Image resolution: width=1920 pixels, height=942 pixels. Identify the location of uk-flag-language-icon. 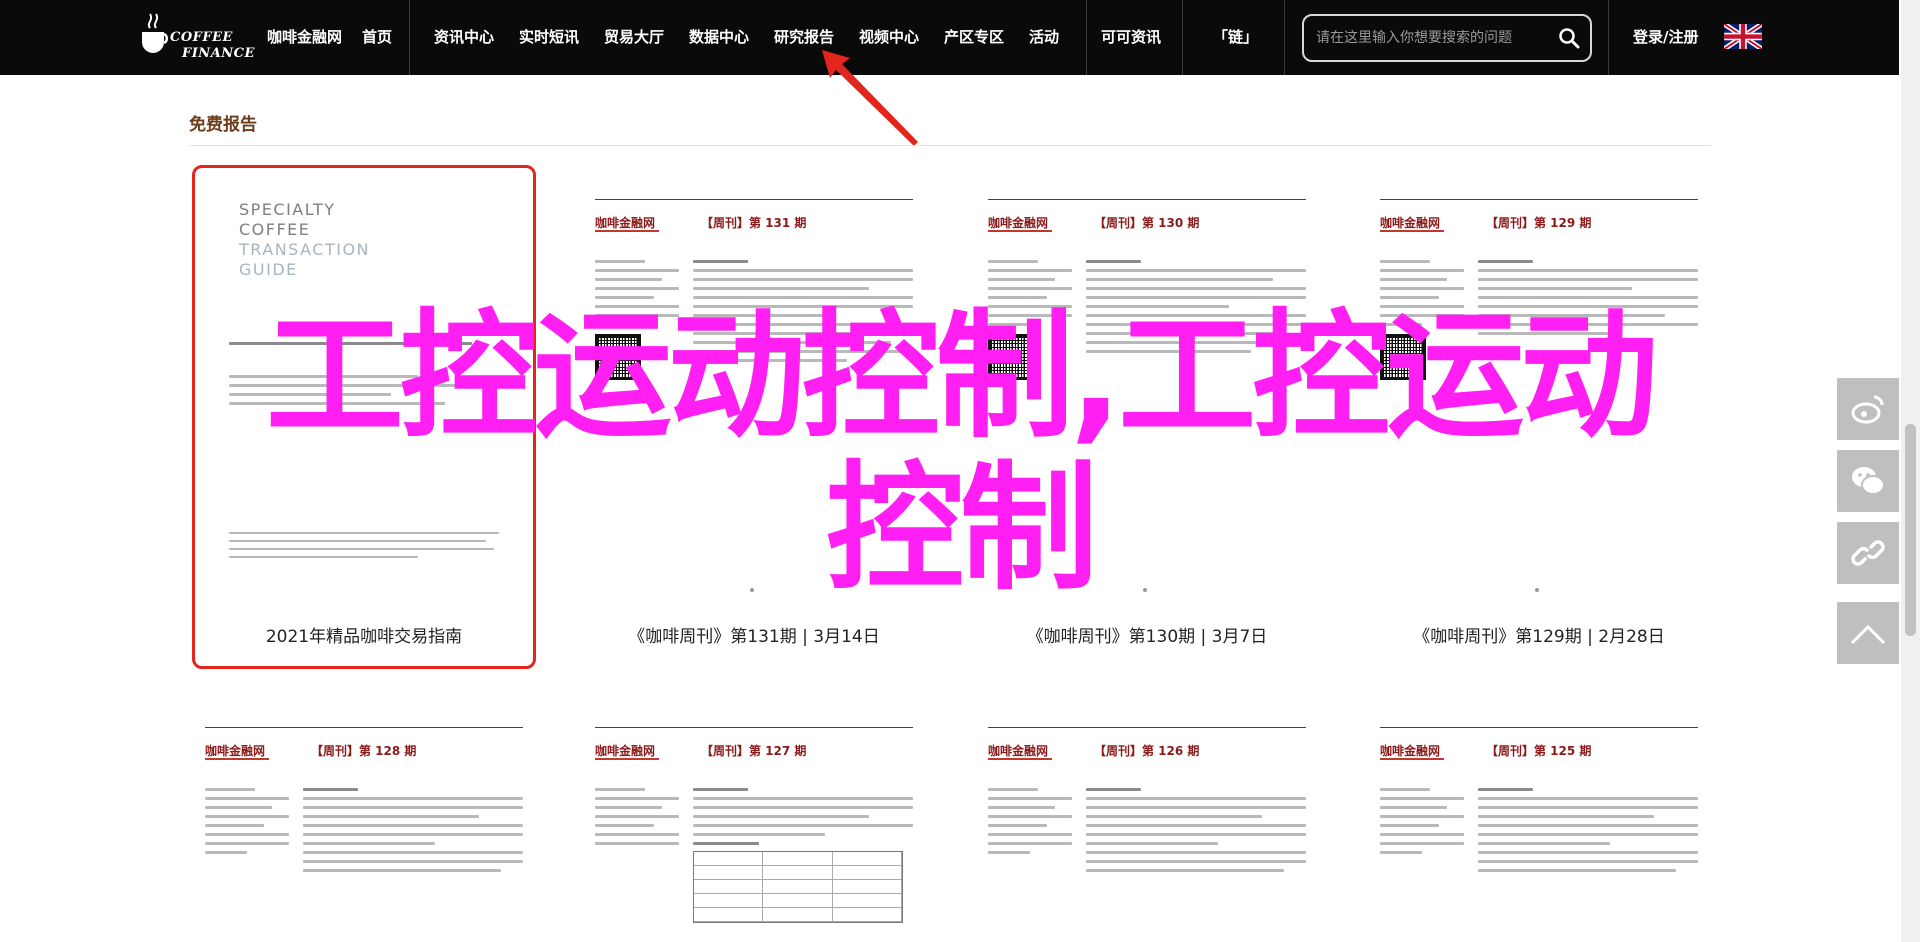
(1743, 36).